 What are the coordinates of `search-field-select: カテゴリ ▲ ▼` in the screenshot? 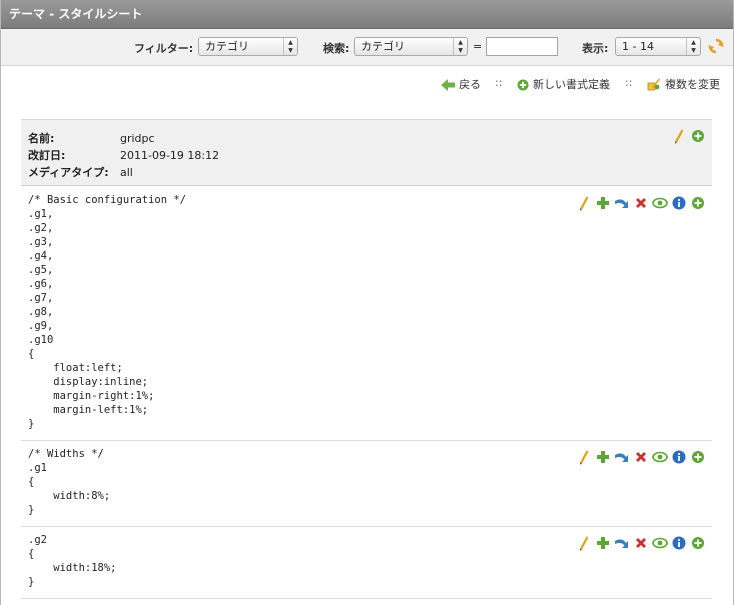 It's located at (411, 46).